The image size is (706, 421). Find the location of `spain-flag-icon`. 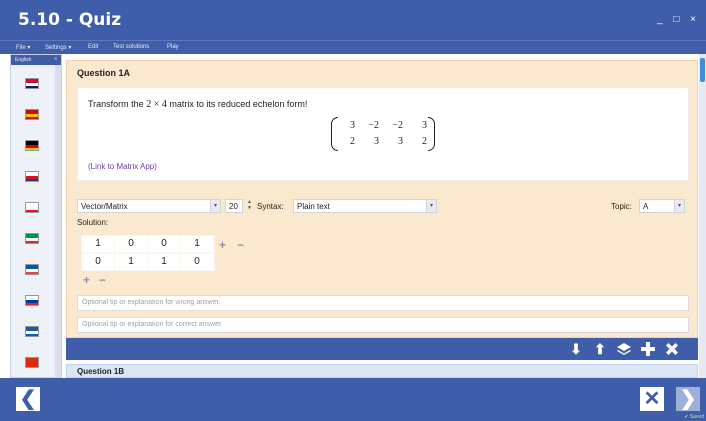

spain-flag-icon is located at coordinates (32, 114).